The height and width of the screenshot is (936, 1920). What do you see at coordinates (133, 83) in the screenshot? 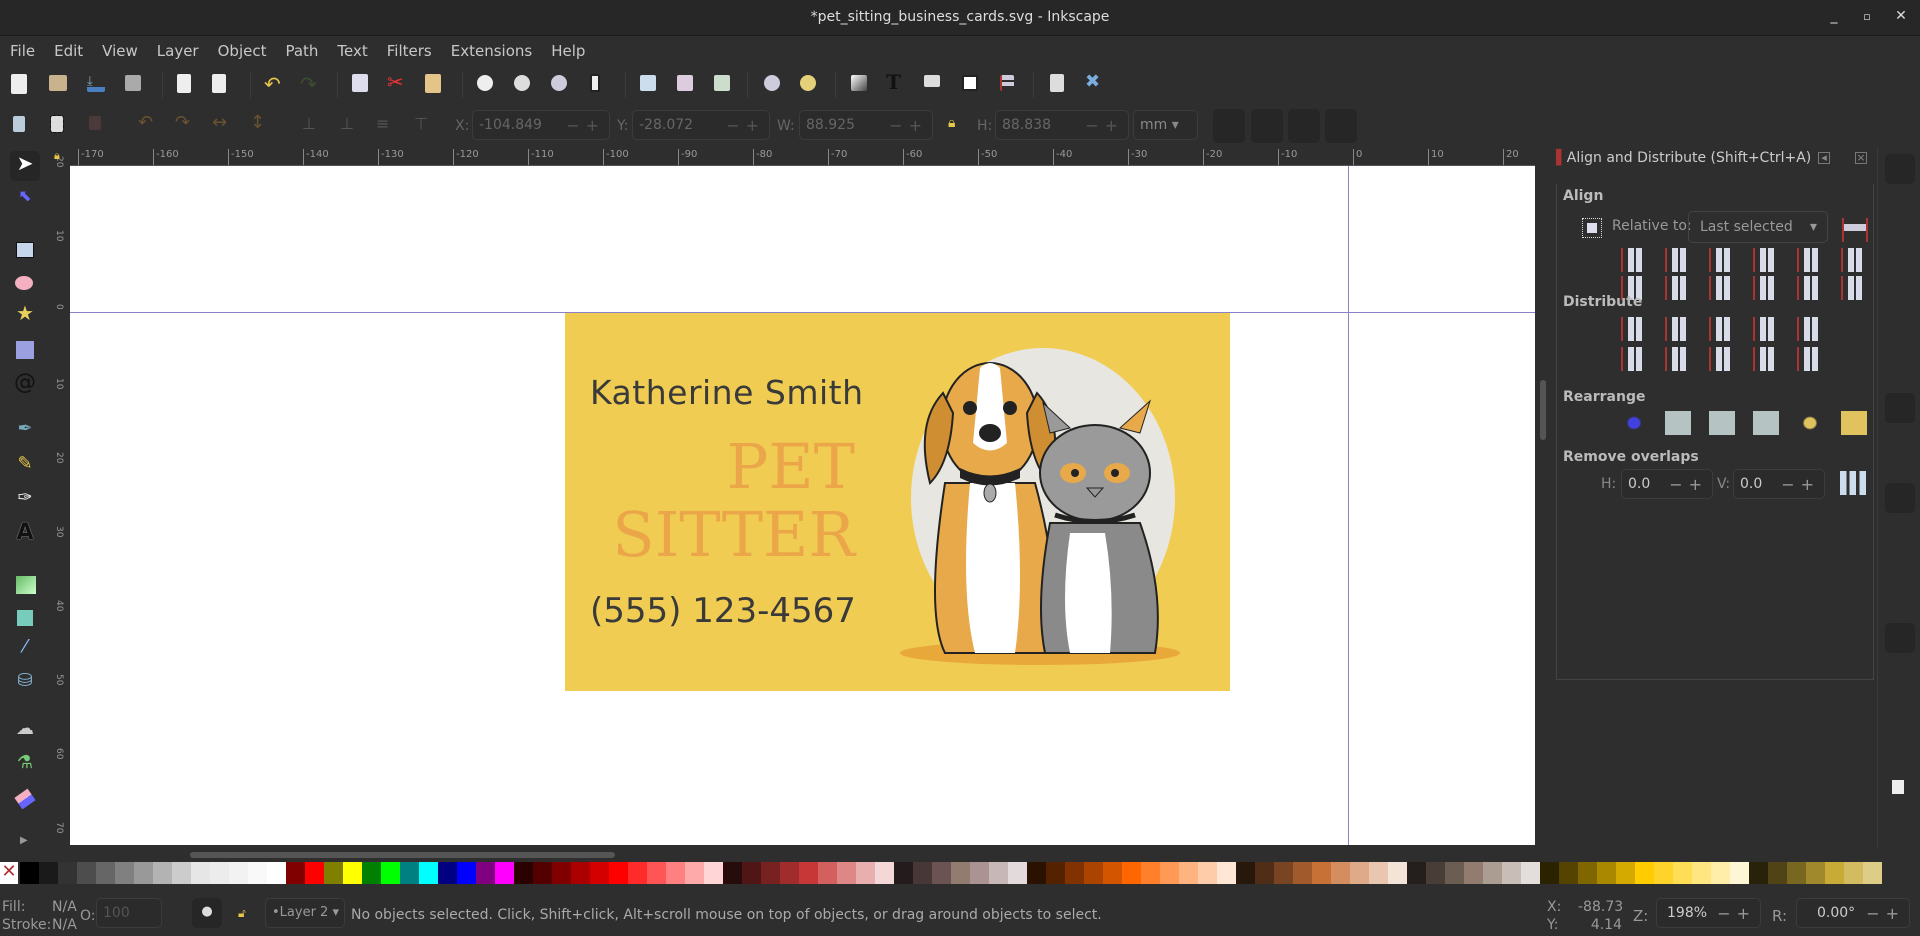
I see `print-icon` at bounding box center [133, 83].